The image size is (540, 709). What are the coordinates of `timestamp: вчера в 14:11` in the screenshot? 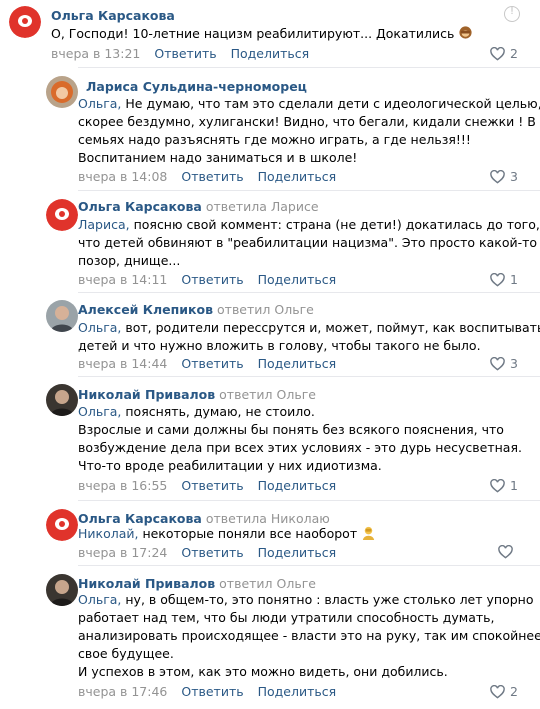 It's located at (122, 279).